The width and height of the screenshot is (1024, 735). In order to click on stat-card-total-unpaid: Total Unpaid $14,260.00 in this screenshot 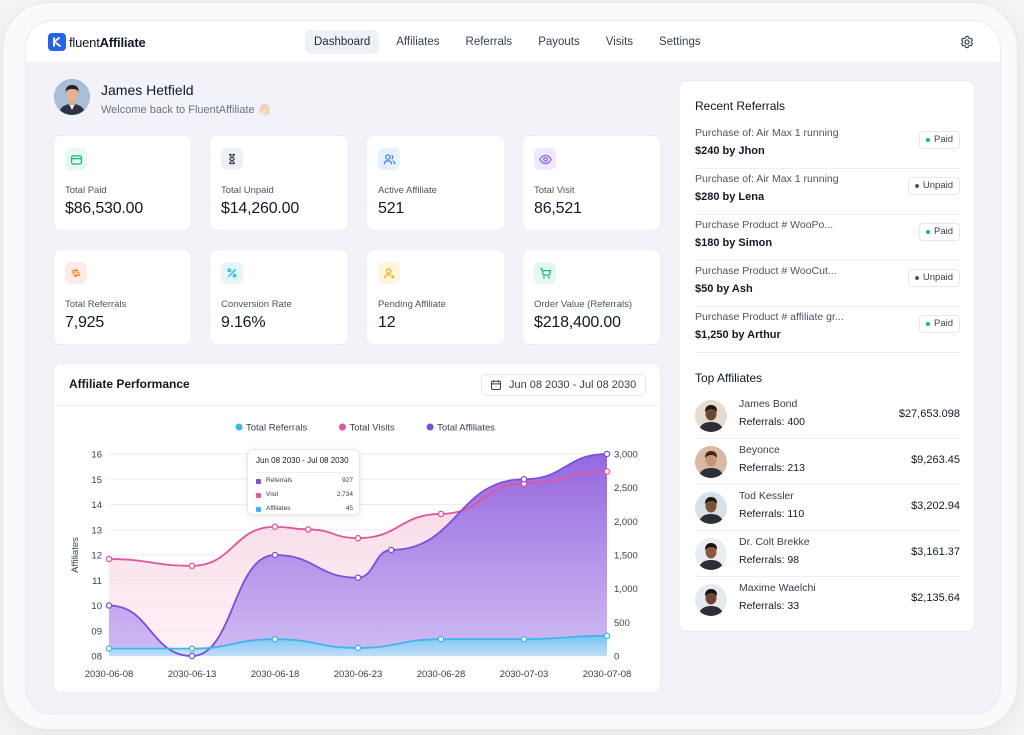, I will do `click(279, 183)`.